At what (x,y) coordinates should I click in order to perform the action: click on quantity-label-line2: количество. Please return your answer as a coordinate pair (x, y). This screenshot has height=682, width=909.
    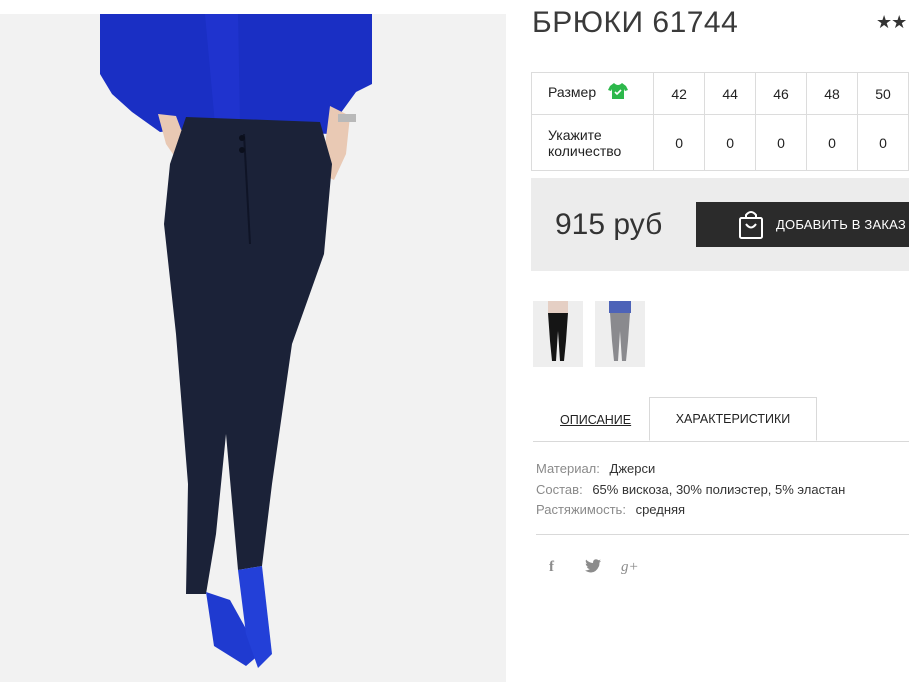
    Looking at the image, I should click on (585, 150).